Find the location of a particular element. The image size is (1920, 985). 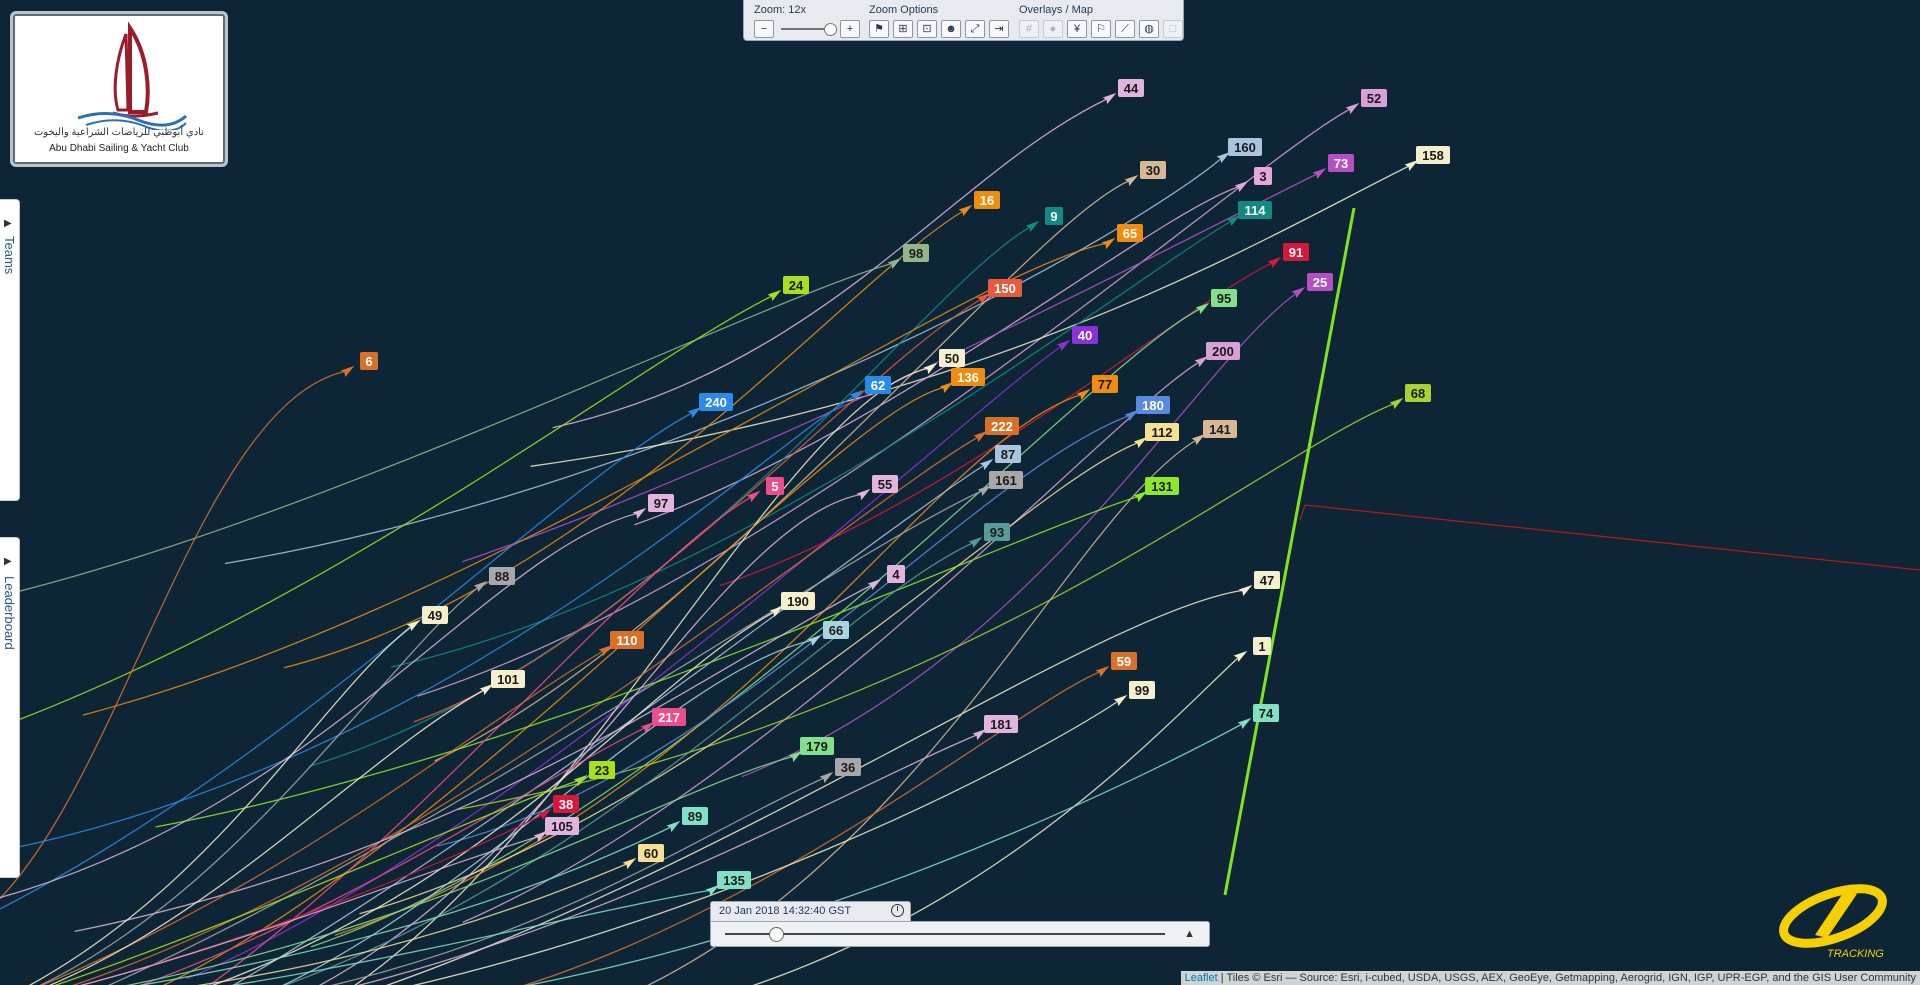

zoom-to-fleet-button: ⊡ is located at coordinates (927, 29).